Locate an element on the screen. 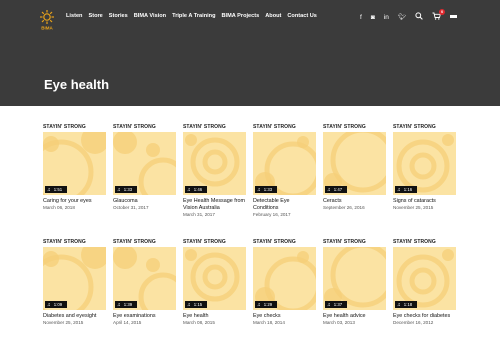  duration-badge: ♫ 1:39 is located at coordinates (126, 304).